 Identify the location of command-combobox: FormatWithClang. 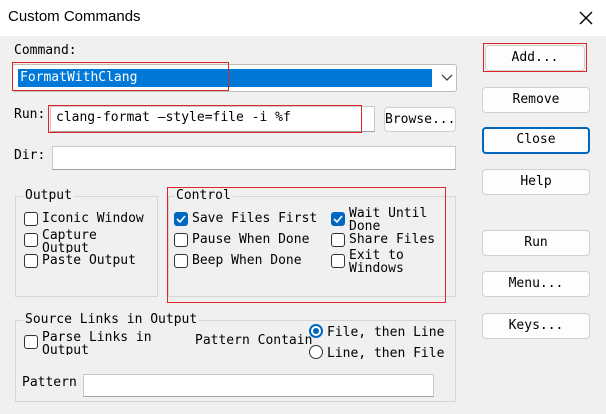
(234, 78).